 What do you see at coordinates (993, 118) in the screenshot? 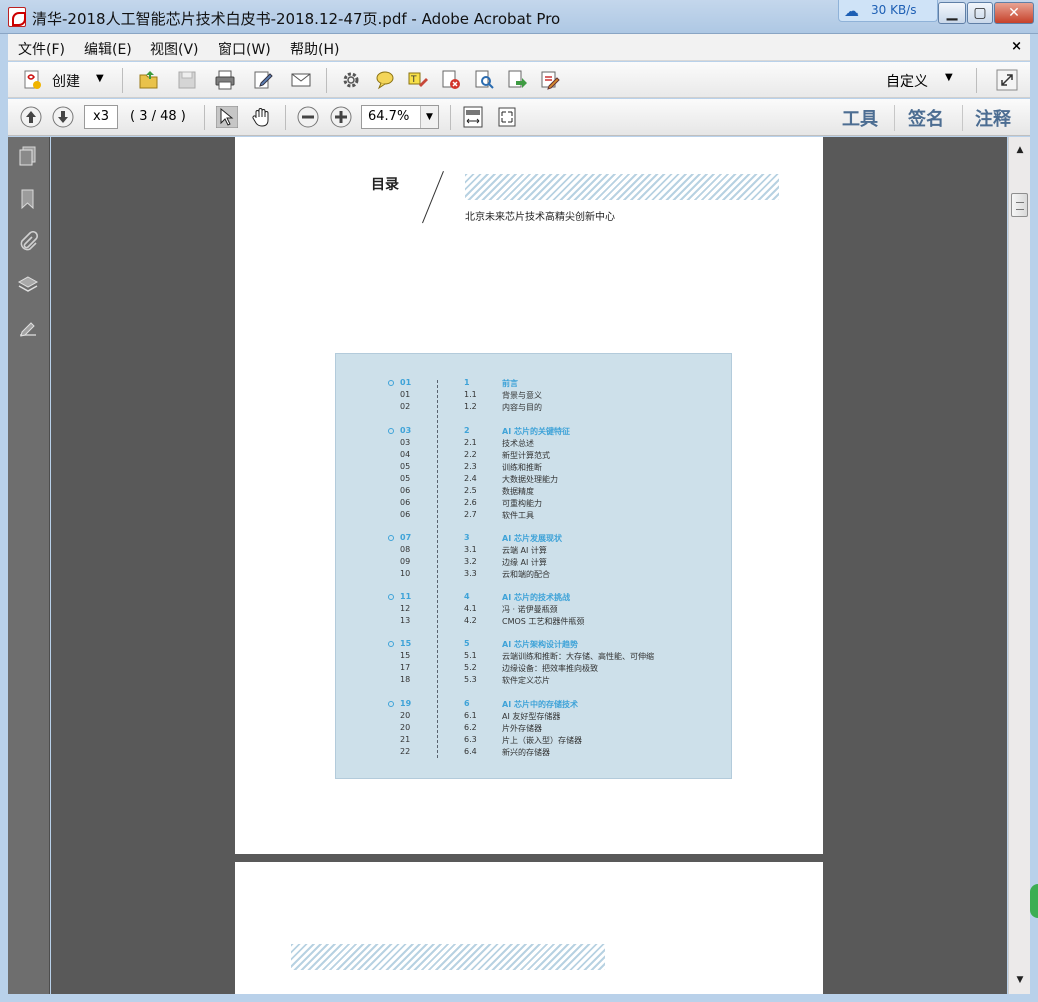
I see `comment-pane-link: 注释` at bounding box center [993, 118].